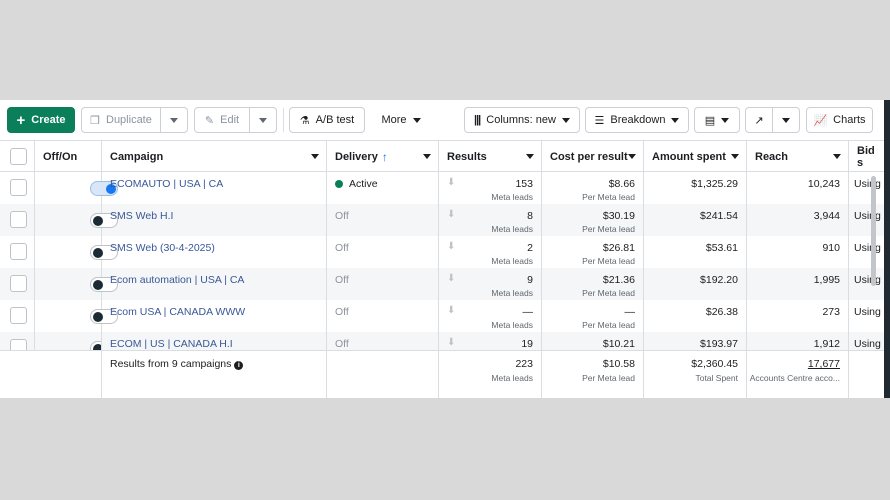 This screenshot has width=890, height=500. I want to click on header-off-on-label: Off/On, so click(60, 156).